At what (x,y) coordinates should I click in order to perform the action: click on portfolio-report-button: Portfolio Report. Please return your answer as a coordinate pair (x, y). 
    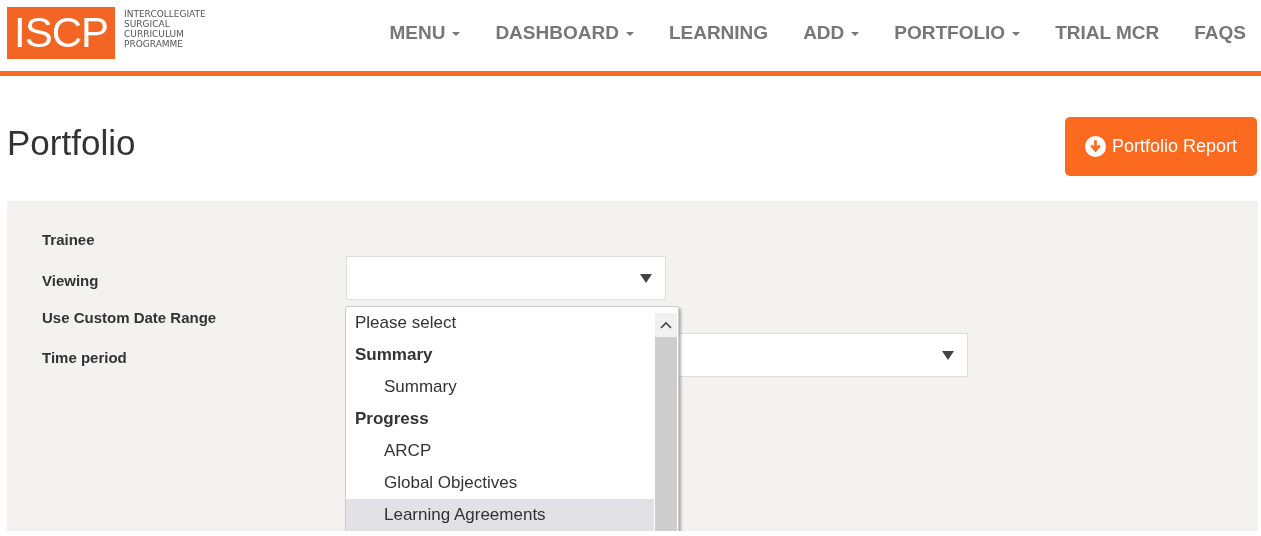
    Looking at the image, I should click on (1160, 146).